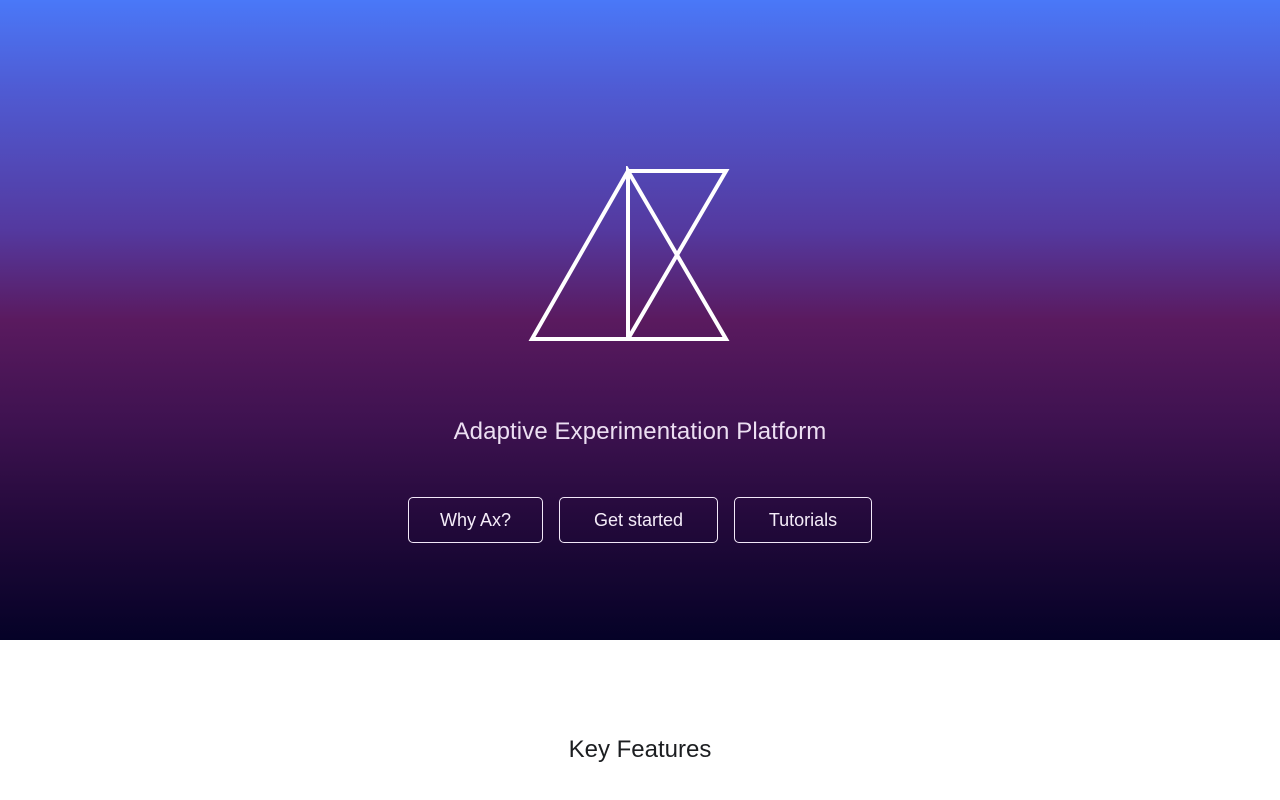  Describe the element at coordinates (803, 520) in the screenshot. I see `tutorials-button: Tutorials` at that location.